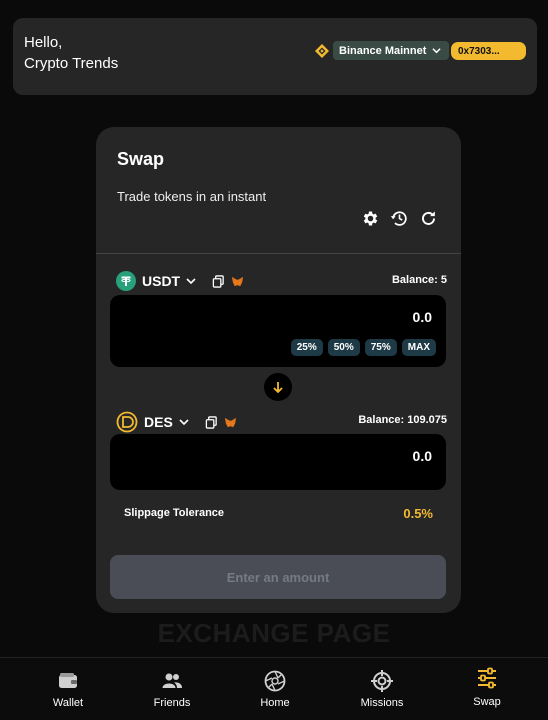 This screenshot has width=548, height=720. I want to click on nav-label-home: Home, so click(275, 703).